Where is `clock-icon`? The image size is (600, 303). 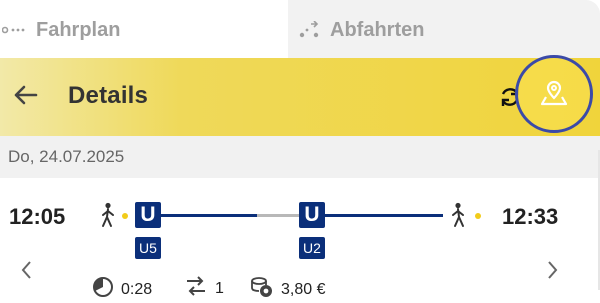 clock-icon is located at coordinates (103, 289).